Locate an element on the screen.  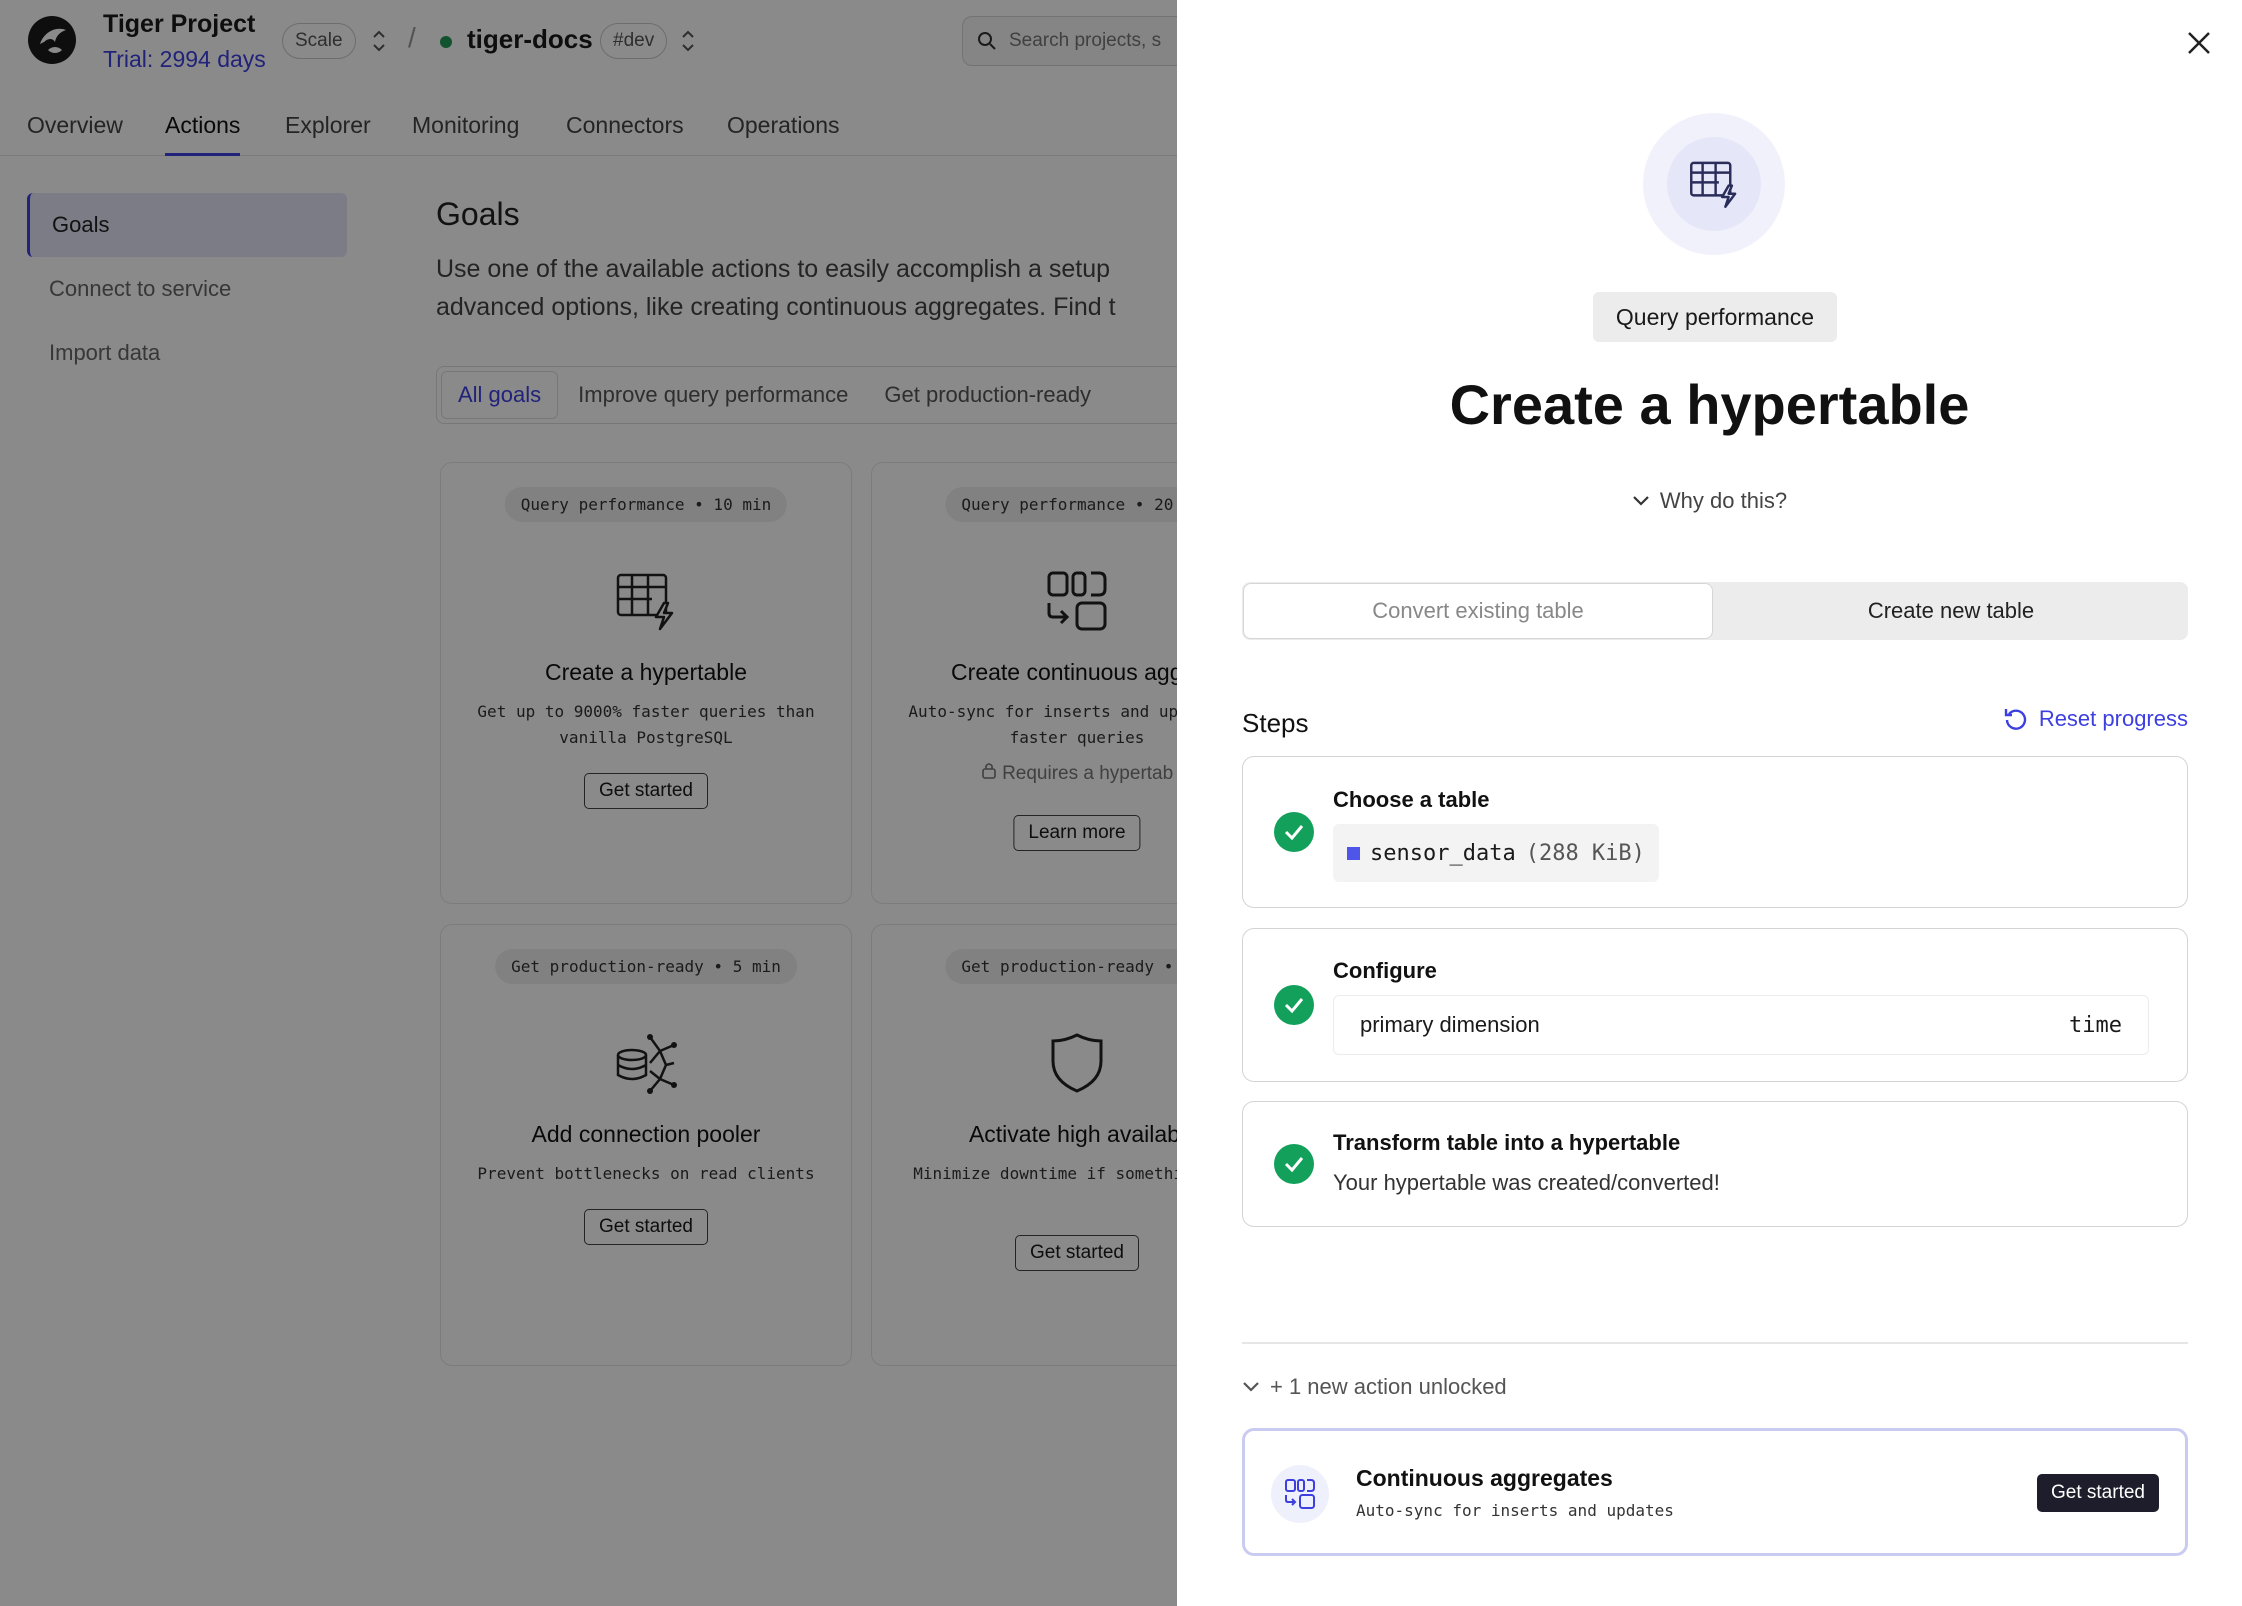
tab-convert-existing: Convert existing table is located at coordinates (1478, 611).